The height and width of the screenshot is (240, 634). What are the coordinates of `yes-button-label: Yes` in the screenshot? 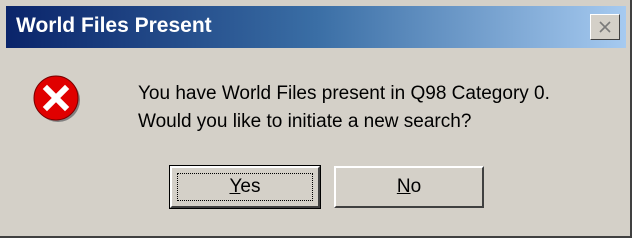 It's located at (245, 186).